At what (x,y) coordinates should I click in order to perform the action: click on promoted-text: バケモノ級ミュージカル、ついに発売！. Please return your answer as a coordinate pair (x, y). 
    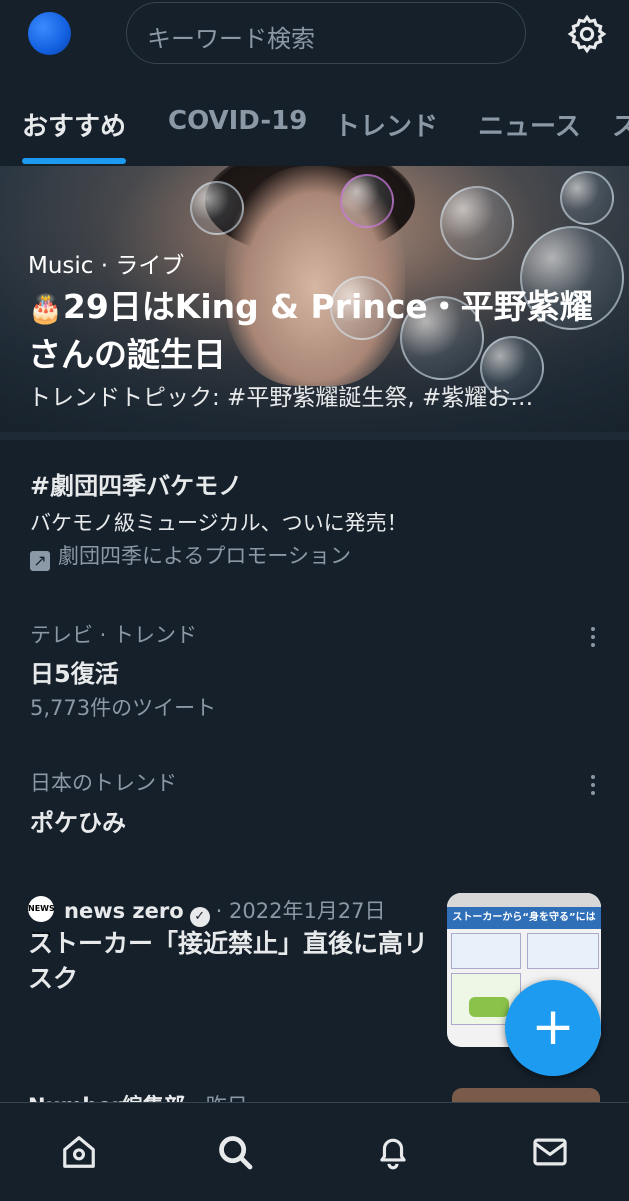
    Looking at the image, I should click on (219, 523).